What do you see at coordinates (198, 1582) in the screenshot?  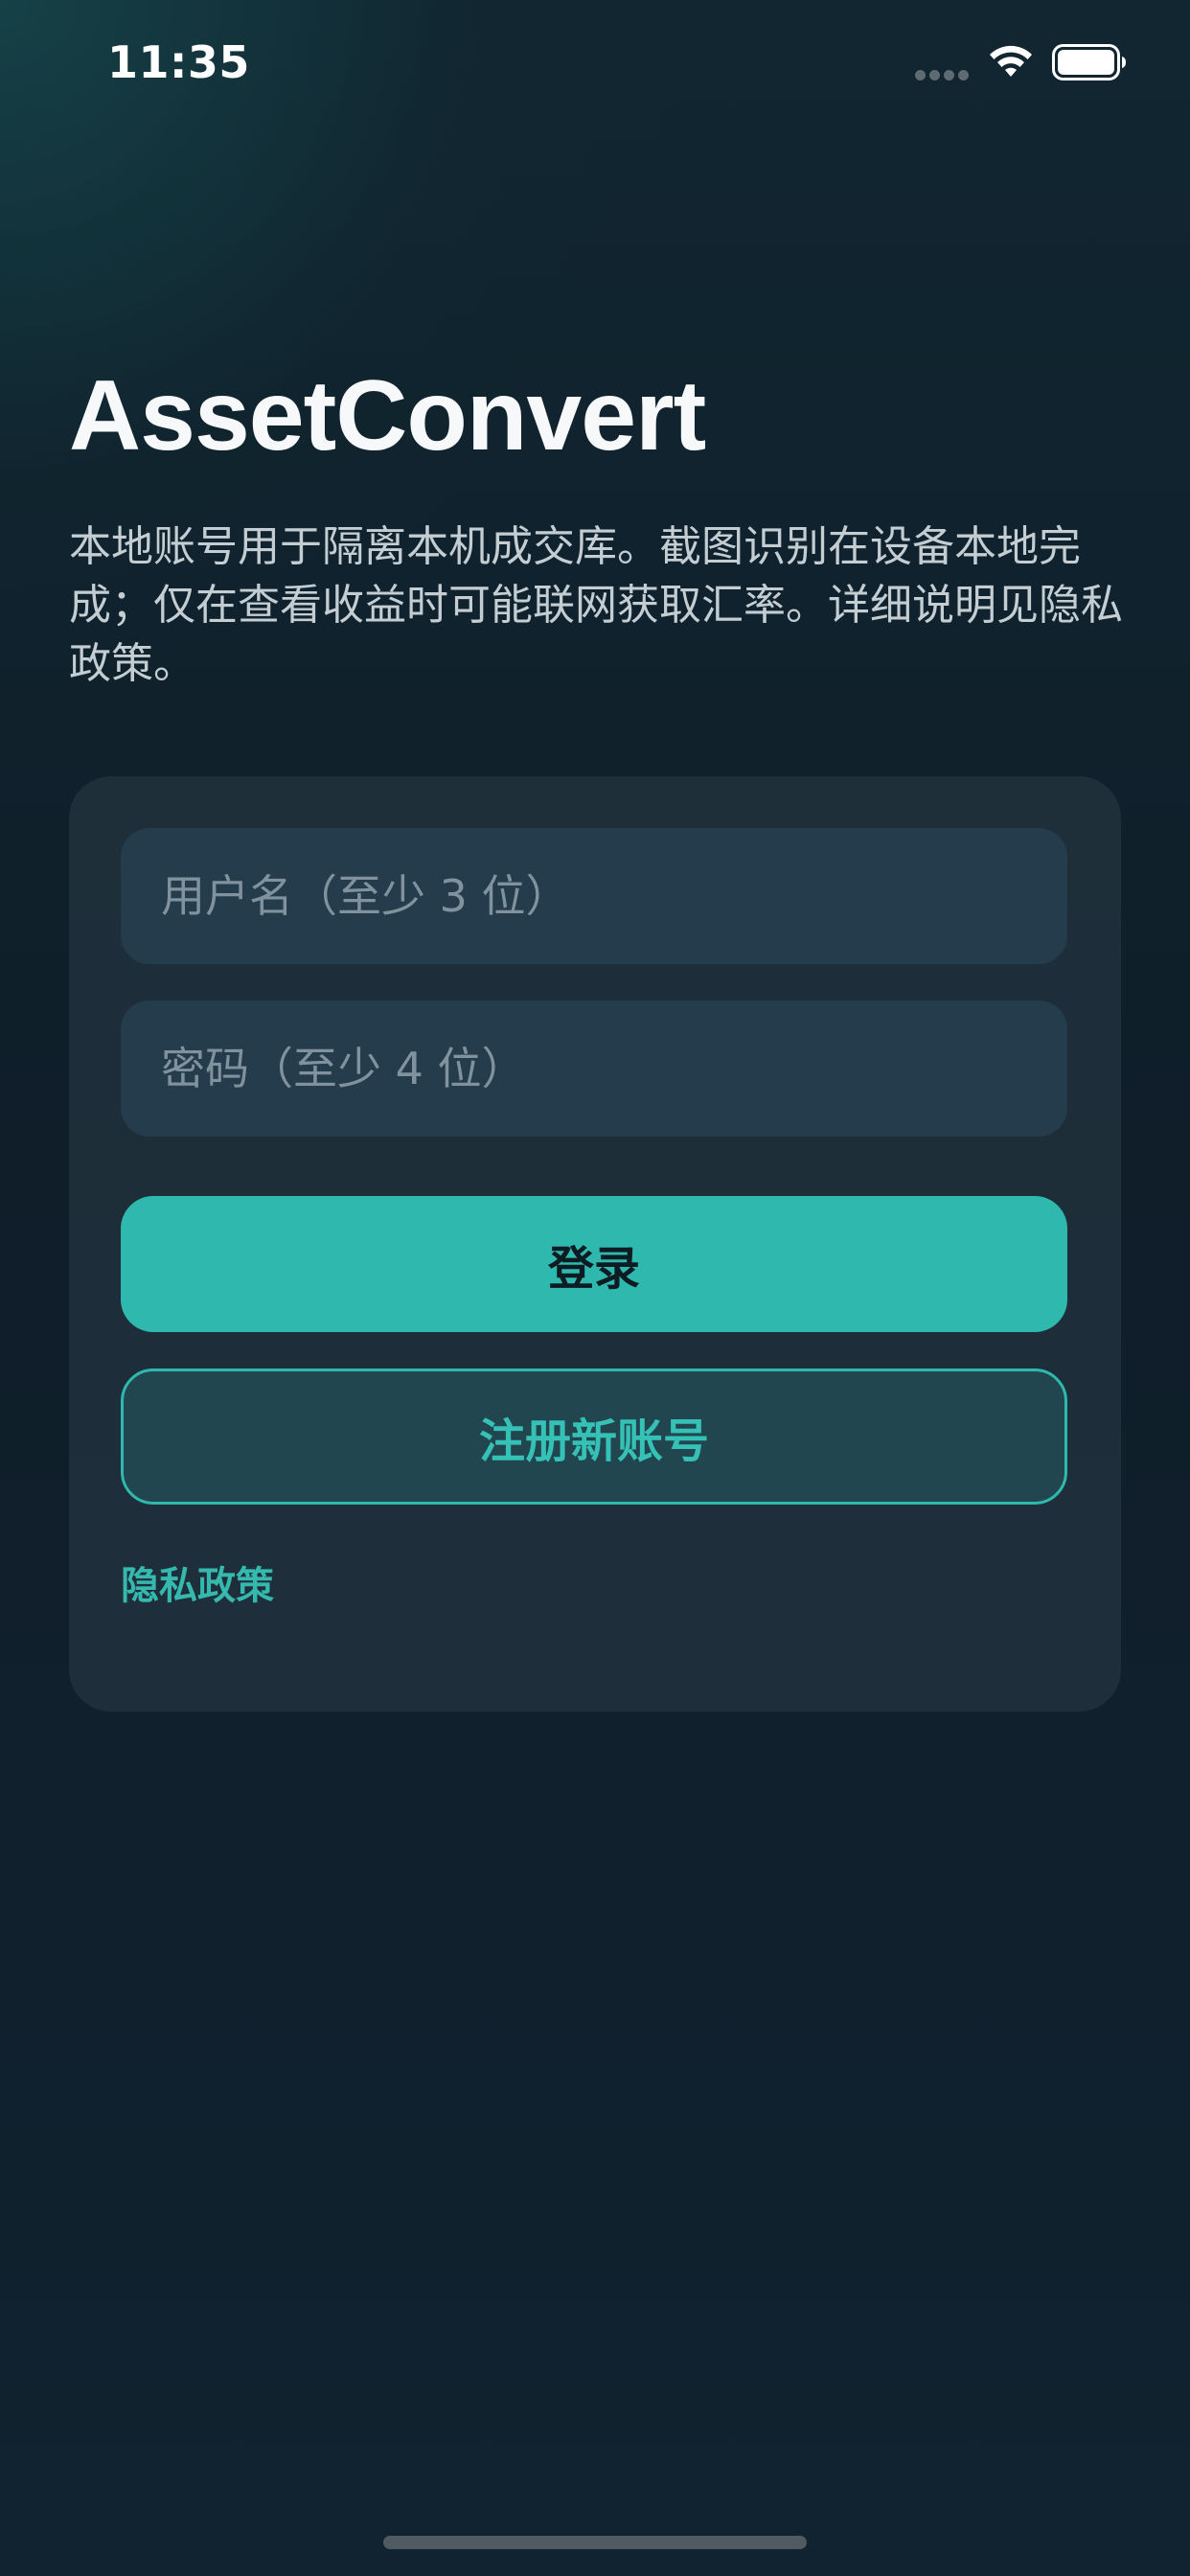 I see `privacy-policy-link: 隐私政策` at bounding box center [198, 1582].